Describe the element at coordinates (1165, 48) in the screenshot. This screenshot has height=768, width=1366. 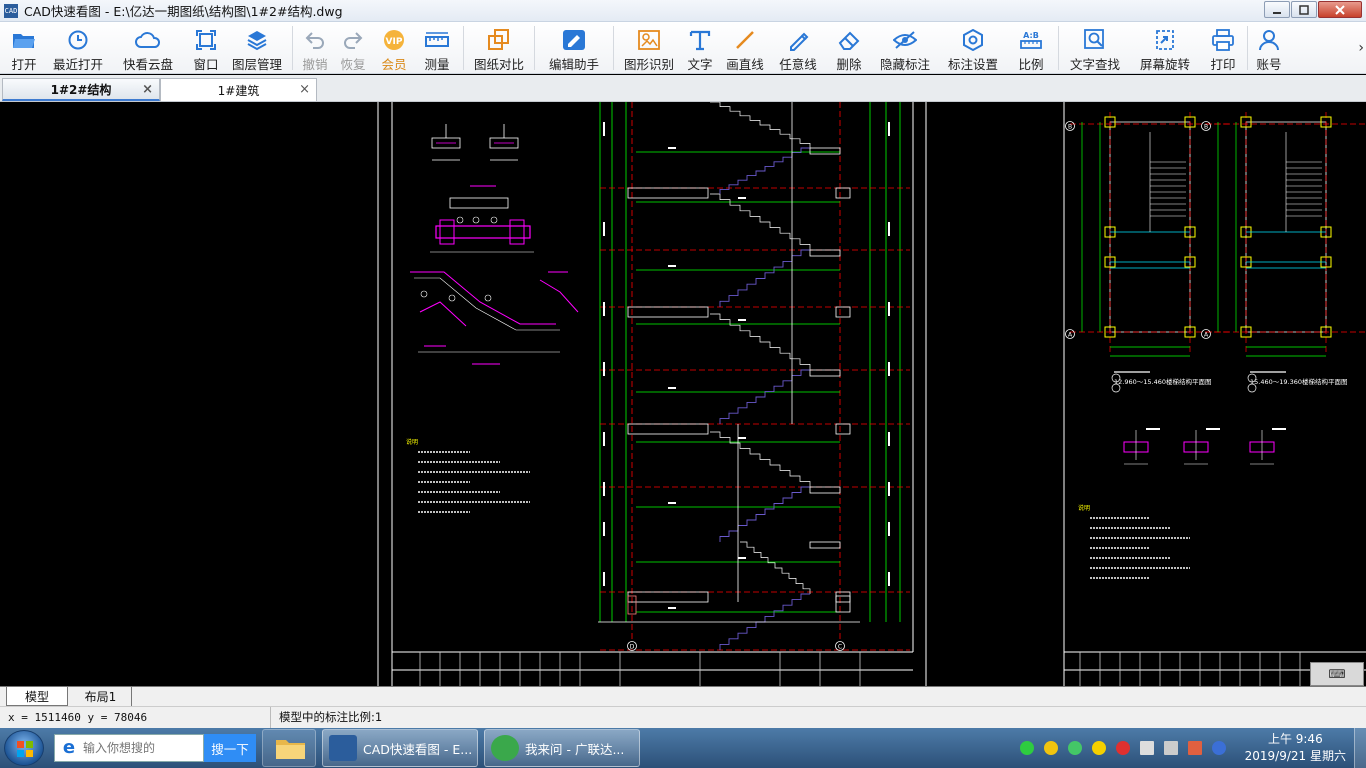
I see `rotate-screen-button: 屏幕旋转` at that location.